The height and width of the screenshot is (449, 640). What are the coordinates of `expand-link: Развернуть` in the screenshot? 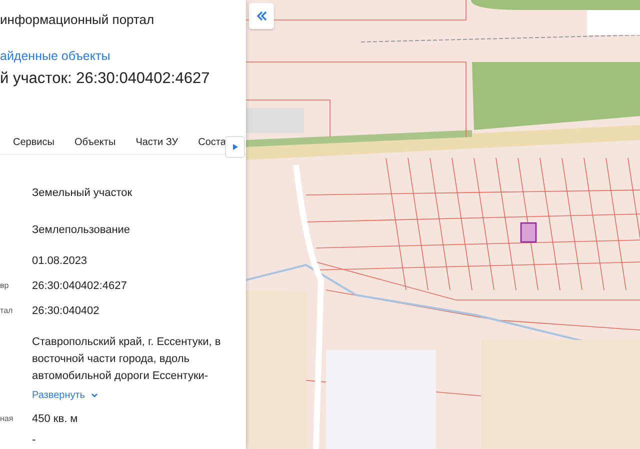 It's located at (65, 395).